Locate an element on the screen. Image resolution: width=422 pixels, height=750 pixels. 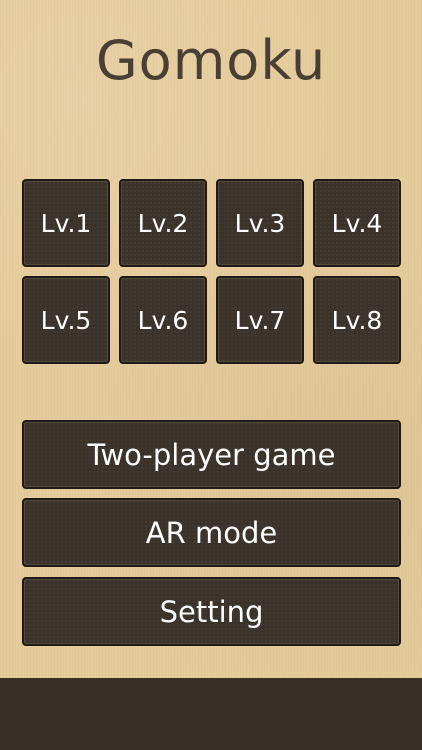
level-2-label: Lv.2 is located at coordinates (163, 223).